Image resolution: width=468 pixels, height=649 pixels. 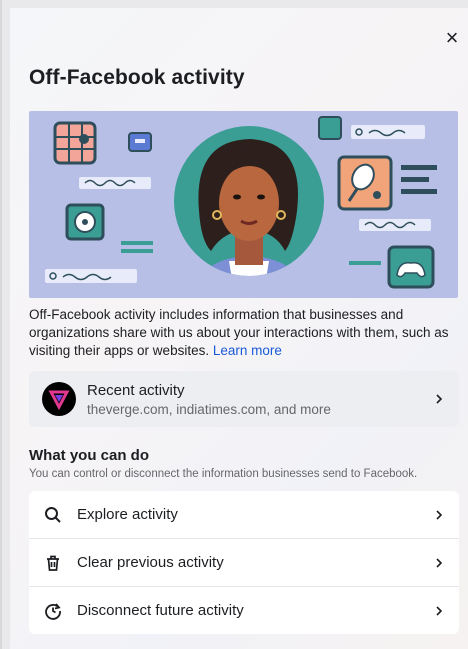 What do you see at coordinates (91, 276) in the screenshot?
I see `search-pill-left` at bounding box center [91, 276].